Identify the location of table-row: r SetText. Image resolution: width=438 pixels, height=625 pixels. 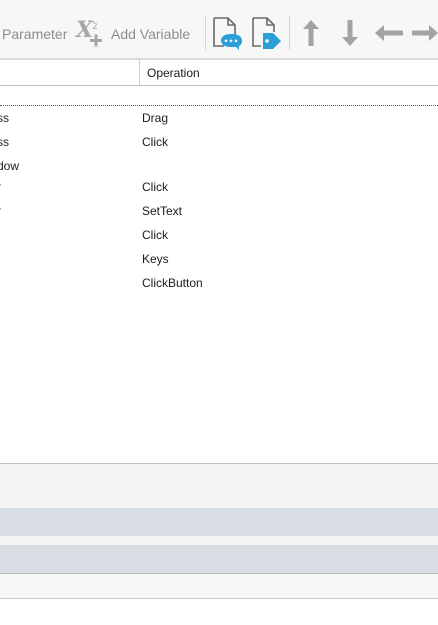
(219, 211).